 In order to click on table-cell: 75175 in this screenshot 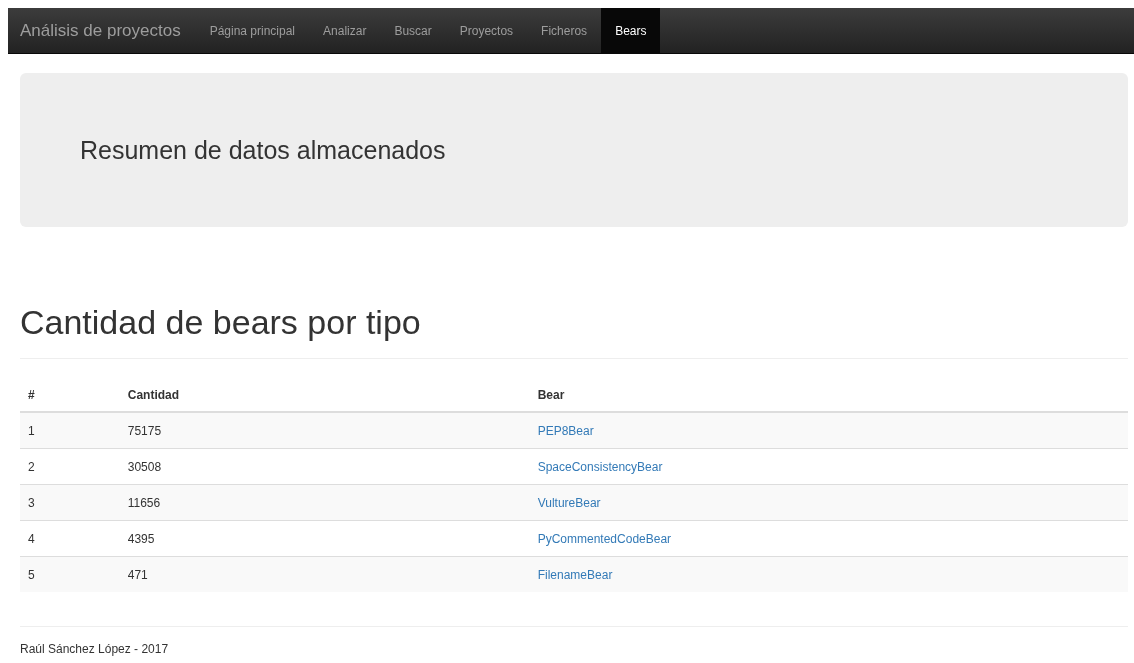, I will do `click(324, 430)`.